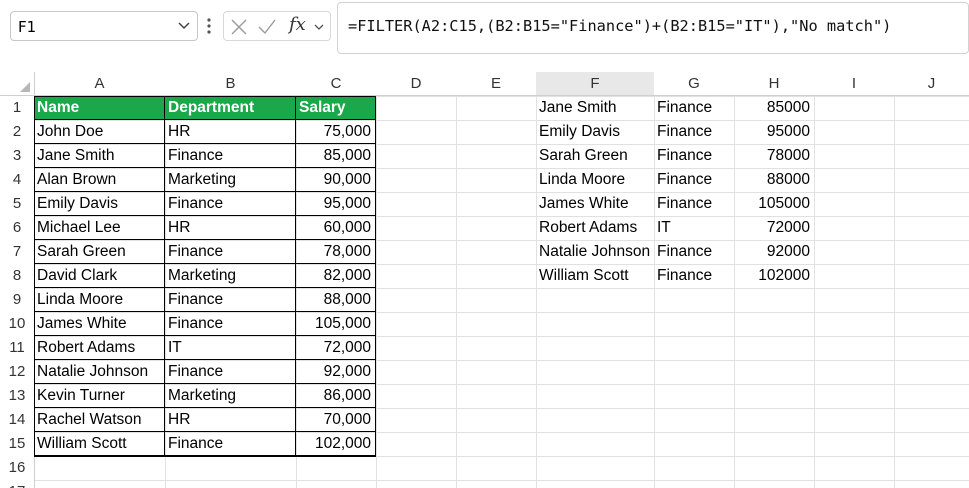  What do you see at coordinates (595, 156) in the screenshot?
I see `result-name: Sarah Green` at bounding box center [595, 156].